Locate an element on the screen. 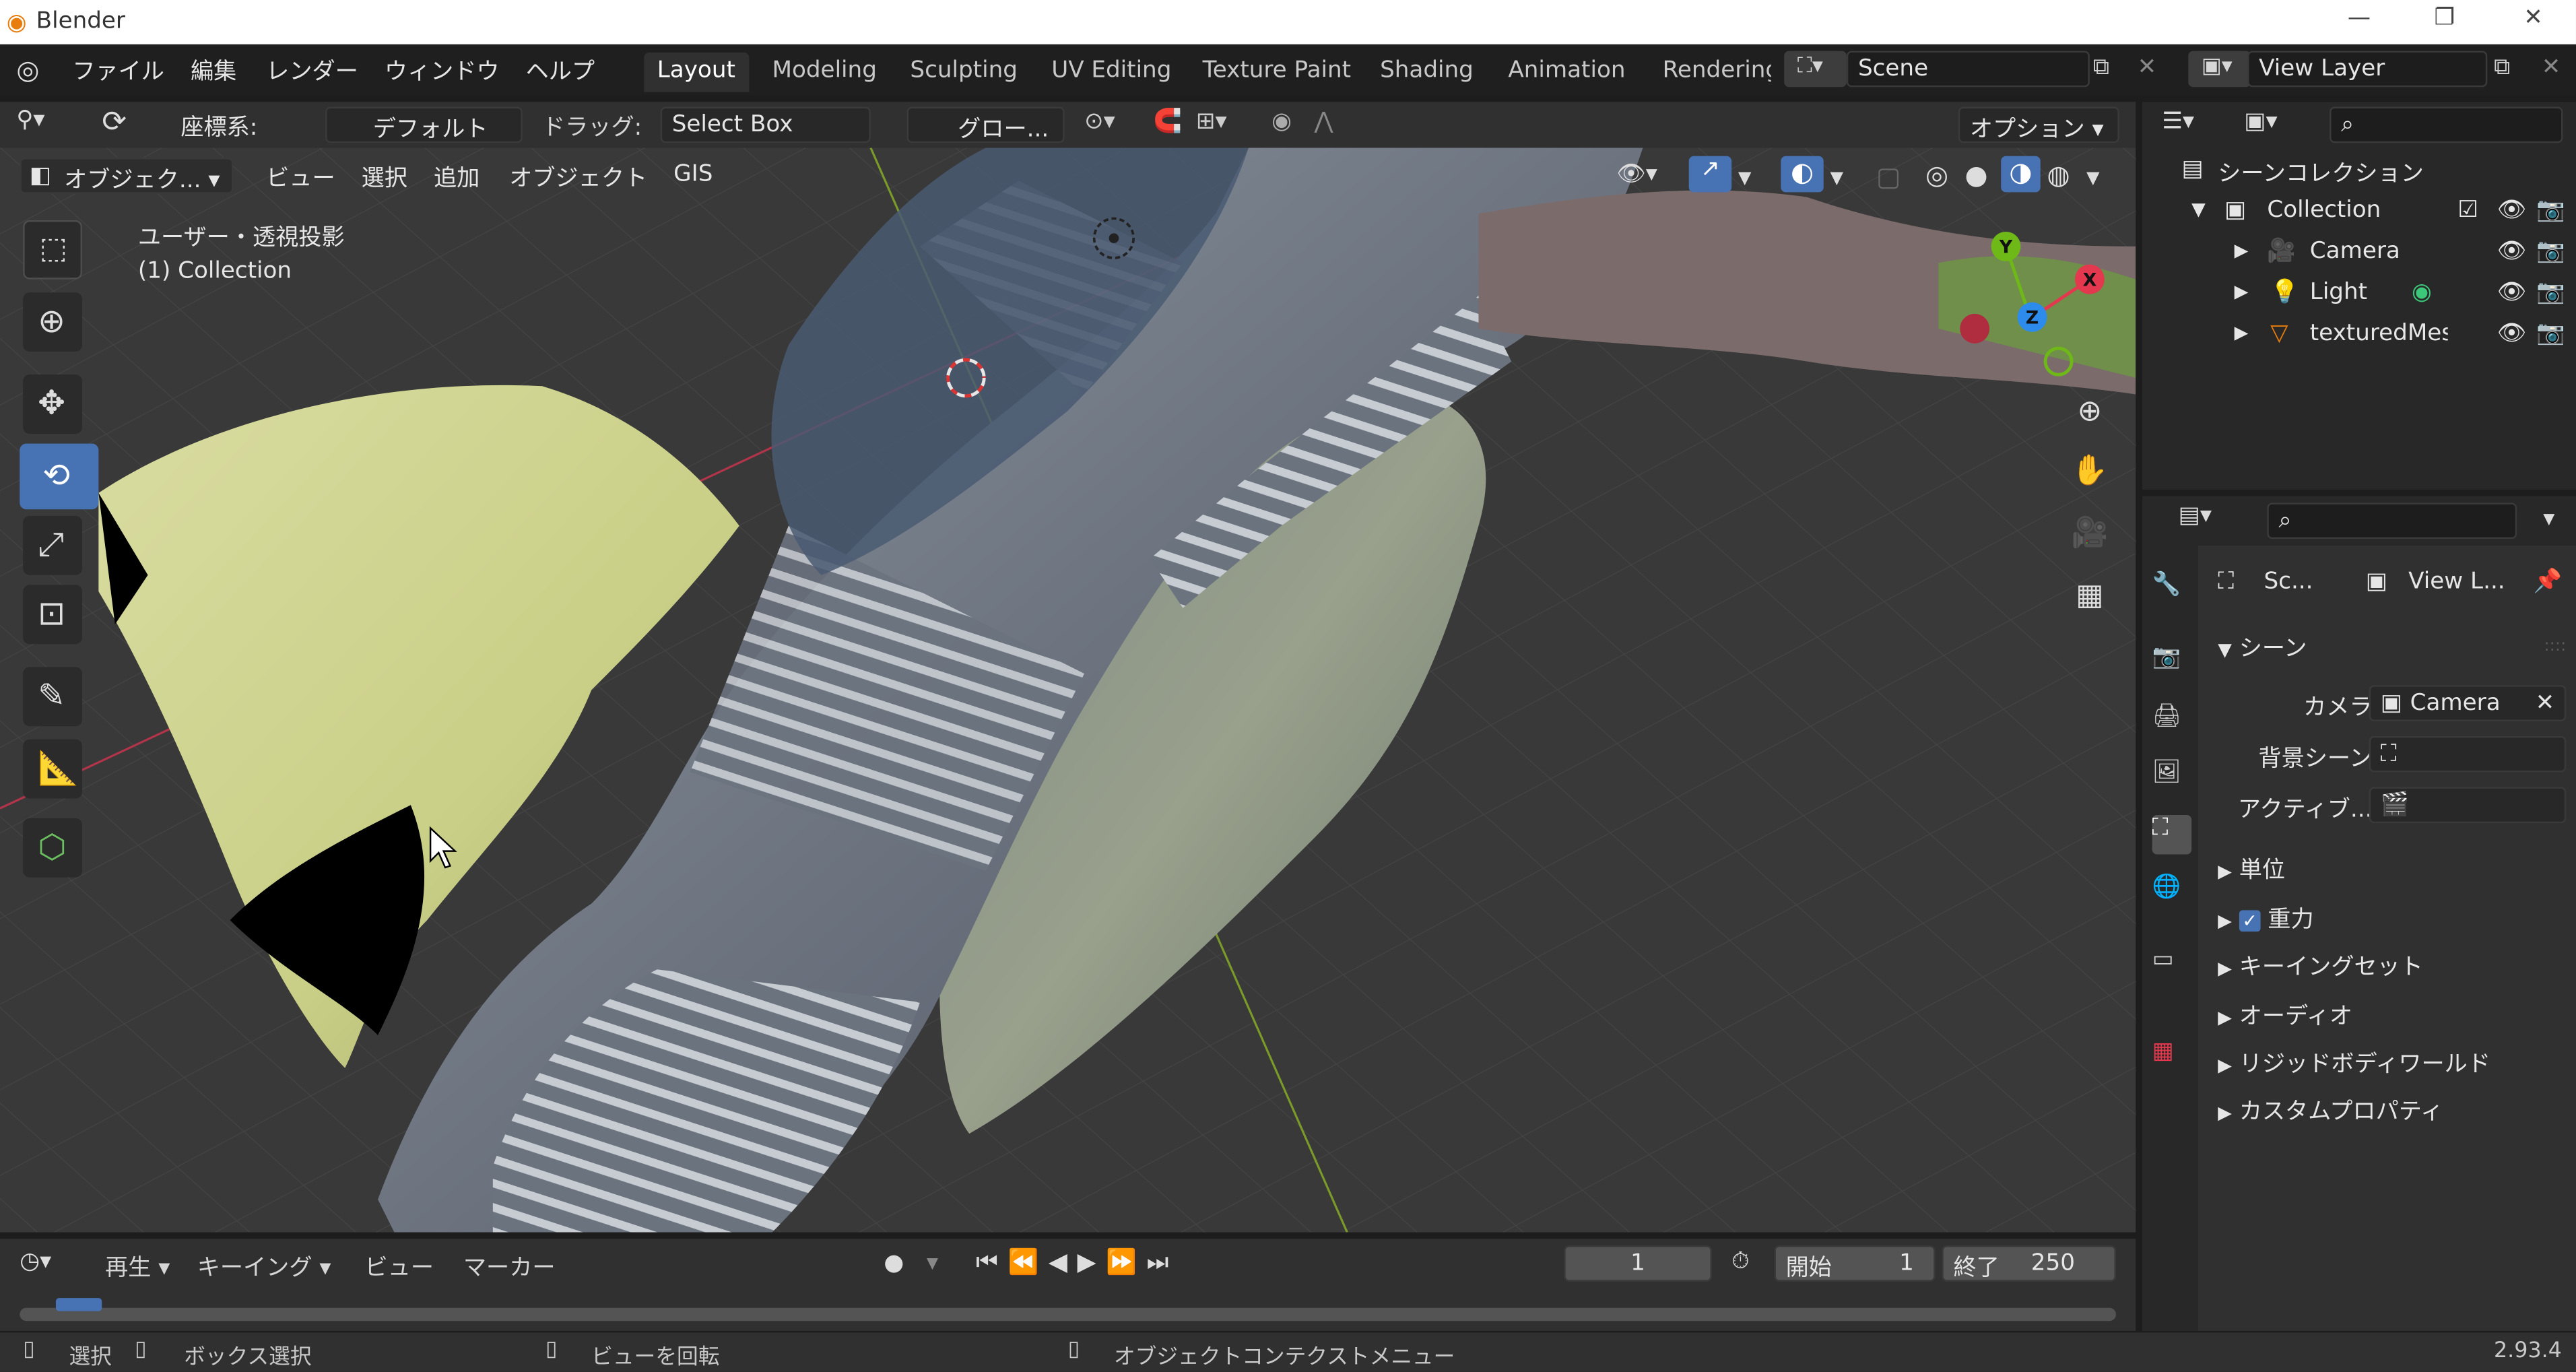  pin-icon: 📌 is located at coordinates (2548, 581).